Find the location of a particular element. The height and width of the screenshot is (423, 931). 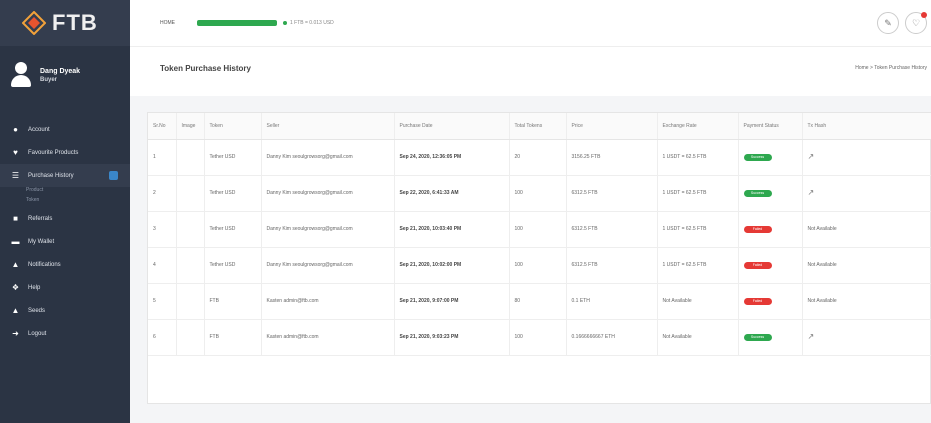

column-header: Payment Status is located at coordinates (770, 126).